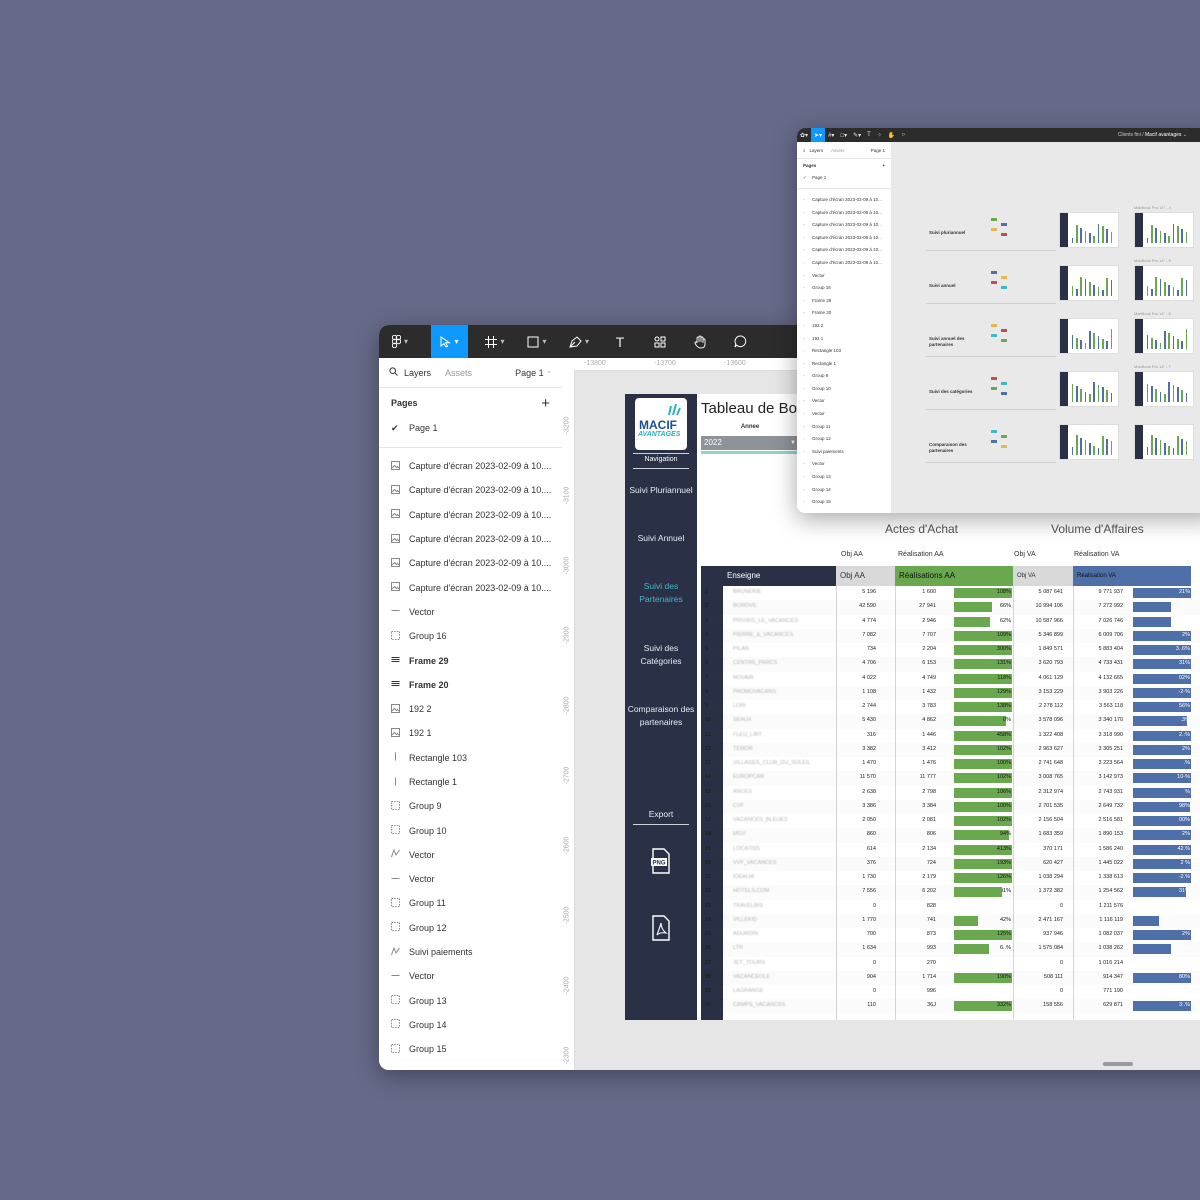  What do you see at coordinates (1132, 576) in the screenshot?
I see `table-header-real-va: Réalisation VA` at bounding box center [1132, 576].